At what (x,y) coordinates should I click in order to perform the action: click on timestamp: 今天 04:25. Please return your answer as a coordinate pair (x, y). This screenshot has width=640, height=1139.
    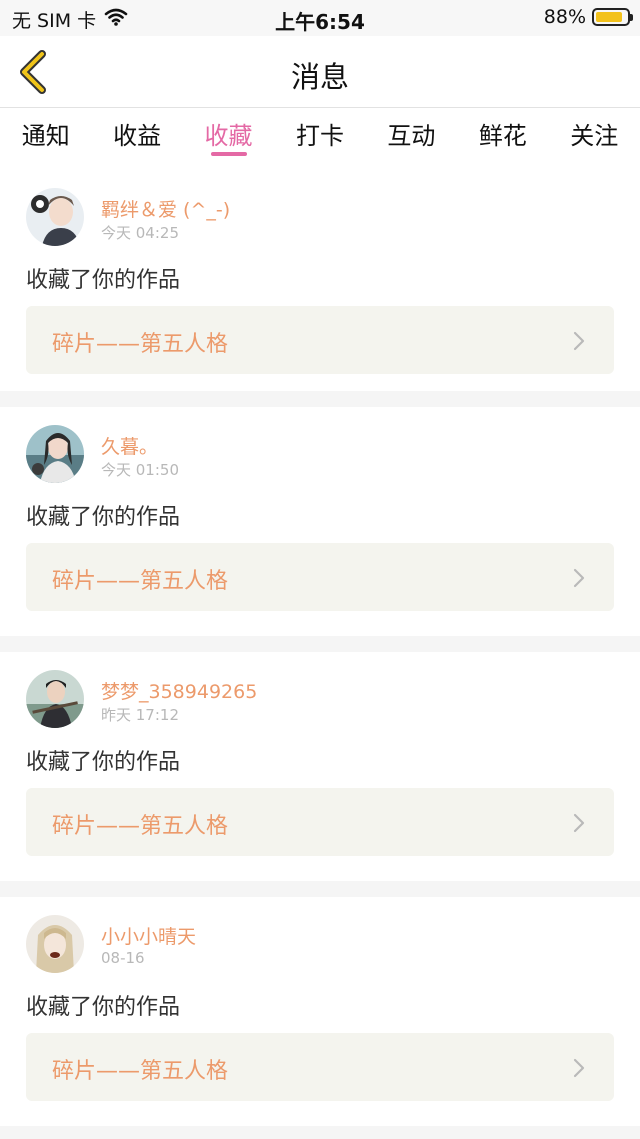
    Looking at the image, I should click on (140, 233).